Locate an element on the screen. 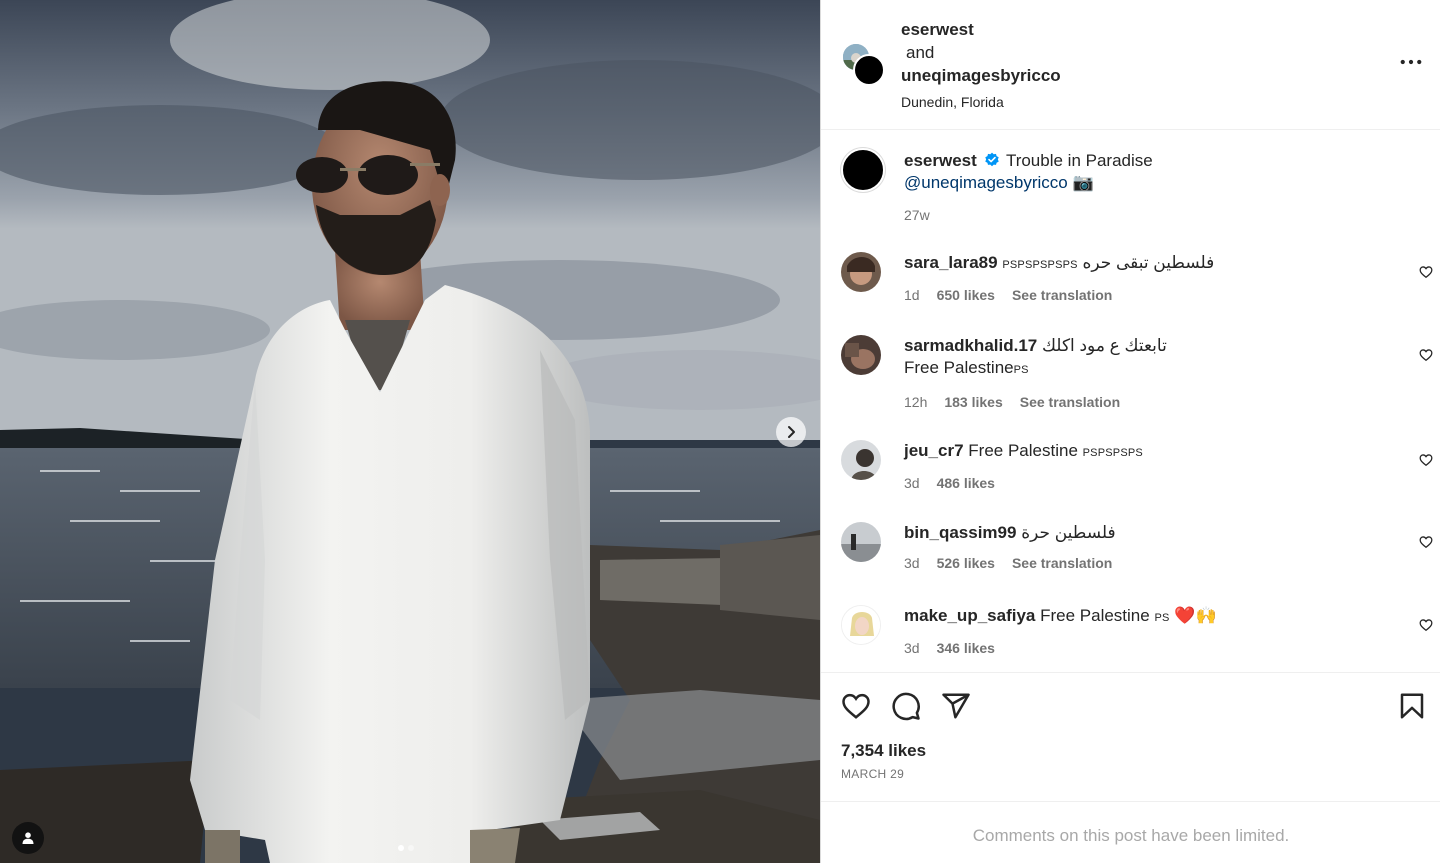 The image size is (1440, 863). collab-avatars is located at coordinates (863, 64).